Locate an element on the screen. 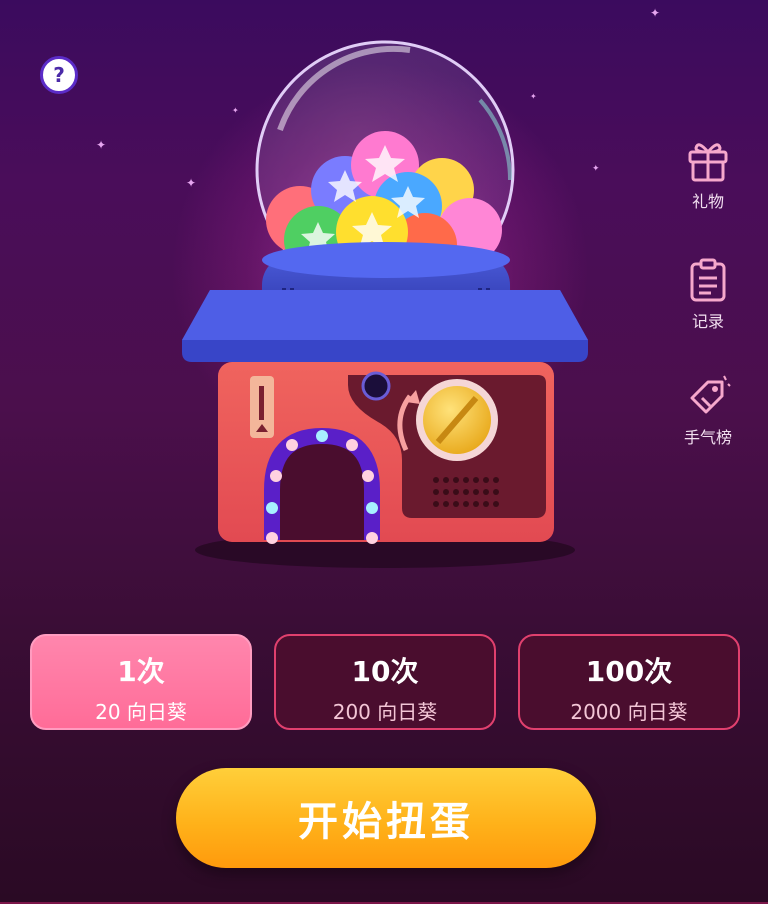 This screenshot has width=768, height=904. option-cost: 200 向日葵 is located at coordinates (385, 712).